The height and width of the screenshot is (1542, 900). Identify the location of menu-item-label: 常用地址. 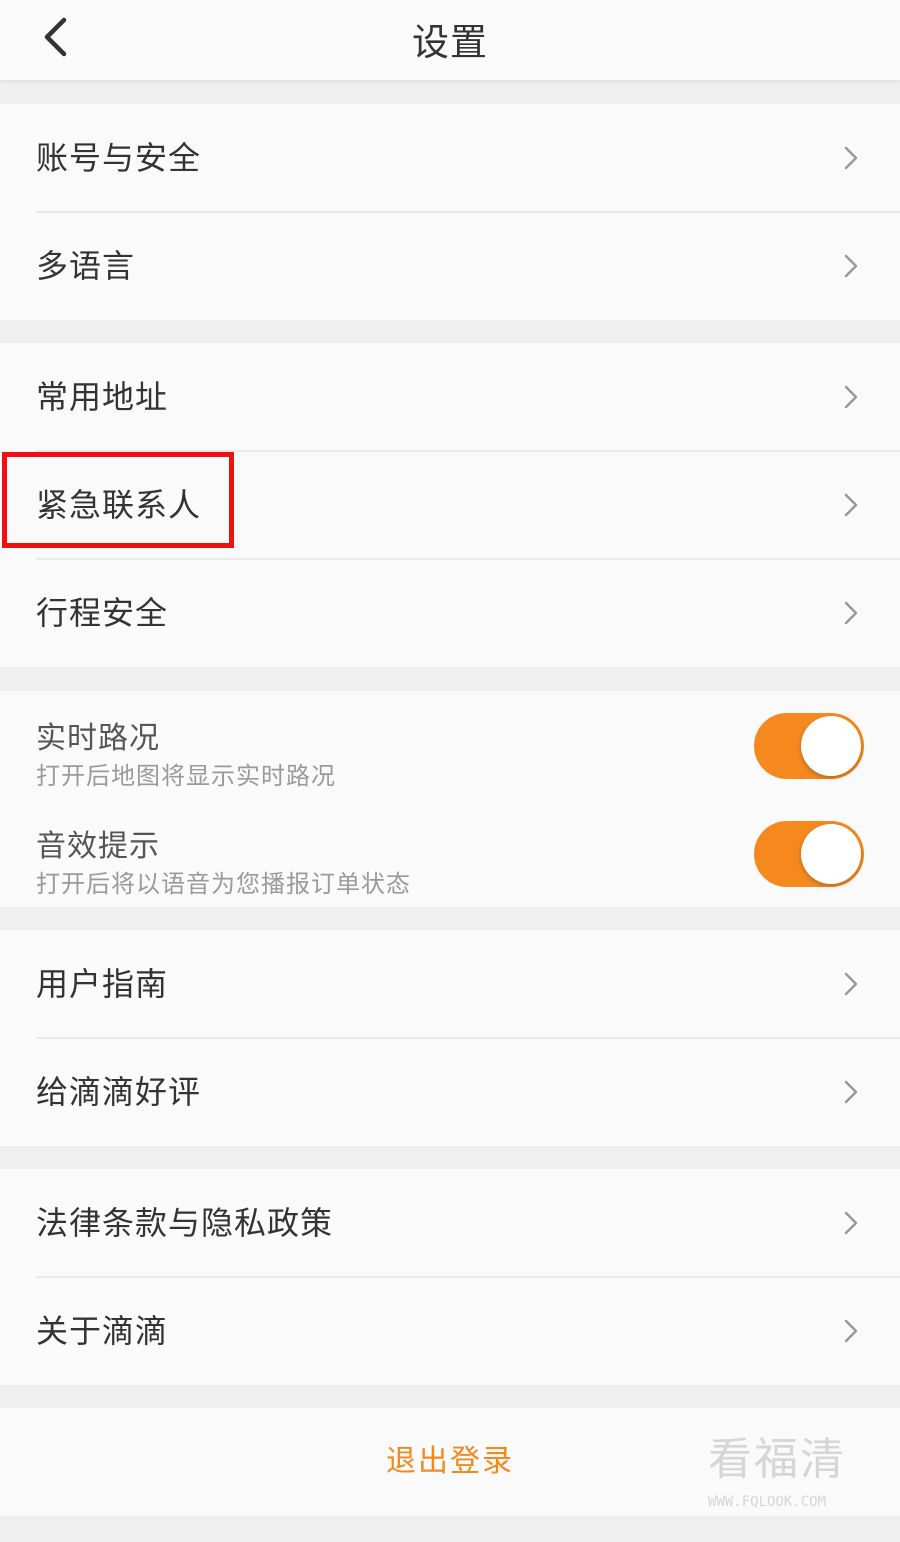
(102, 397).